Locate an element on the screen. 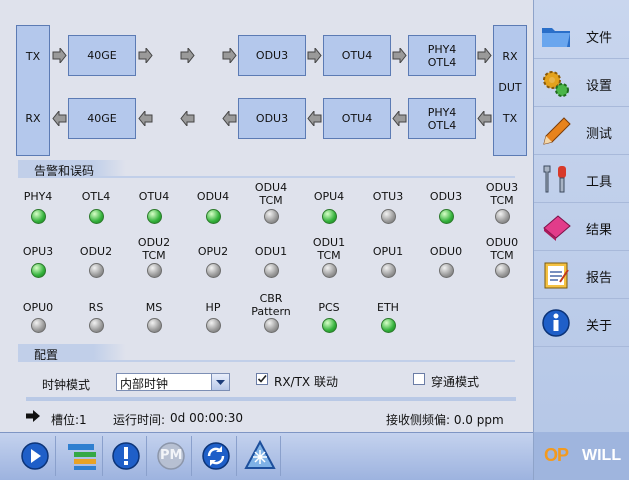 This screenshot has height=480, width=629. alert-button is located at coordinates (126, 456).